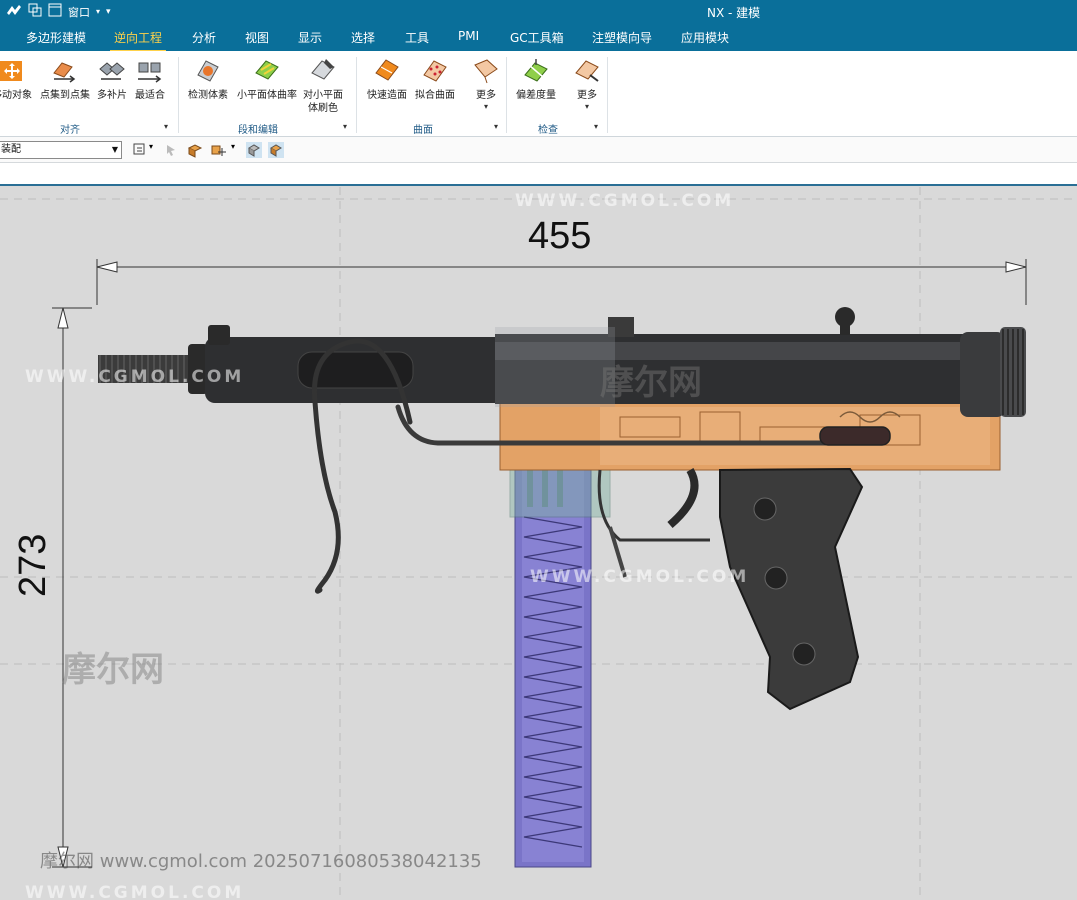 This screenshot has height=900, width=1077. I want to click on more-inspect-icon, so click(587, 71).